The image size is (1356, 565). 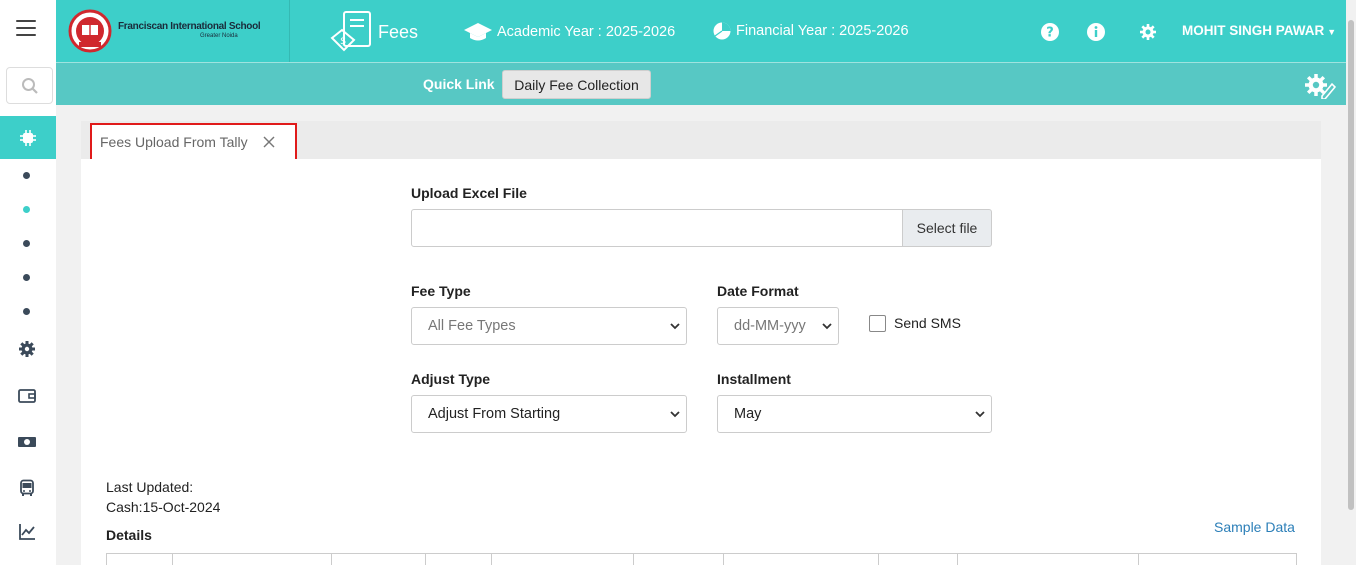 I want to click on send-sms-checkbox, so click(x=877, y=323).